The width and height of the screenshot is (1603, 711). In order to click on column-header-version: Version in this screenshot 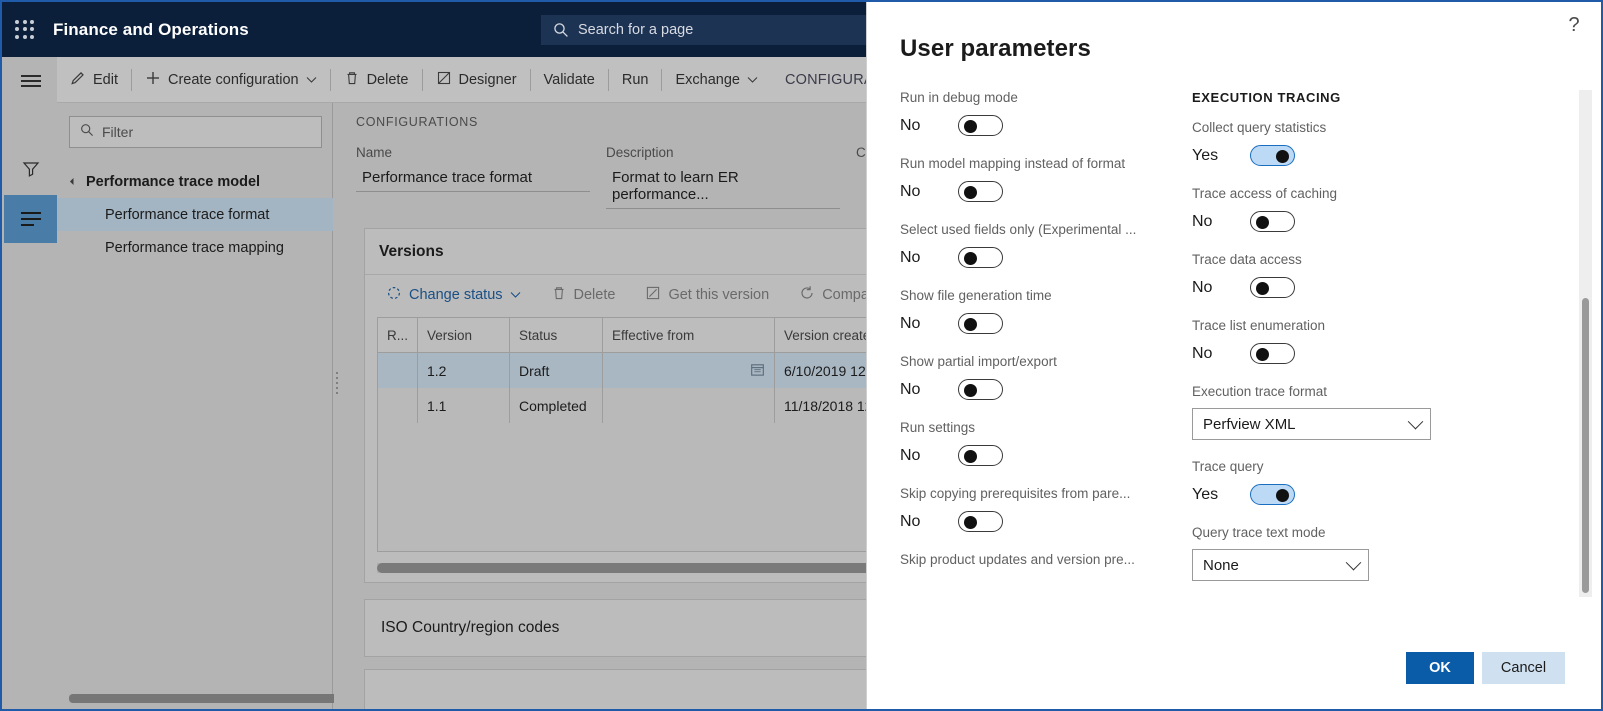, I will do `click(464, 335)`.